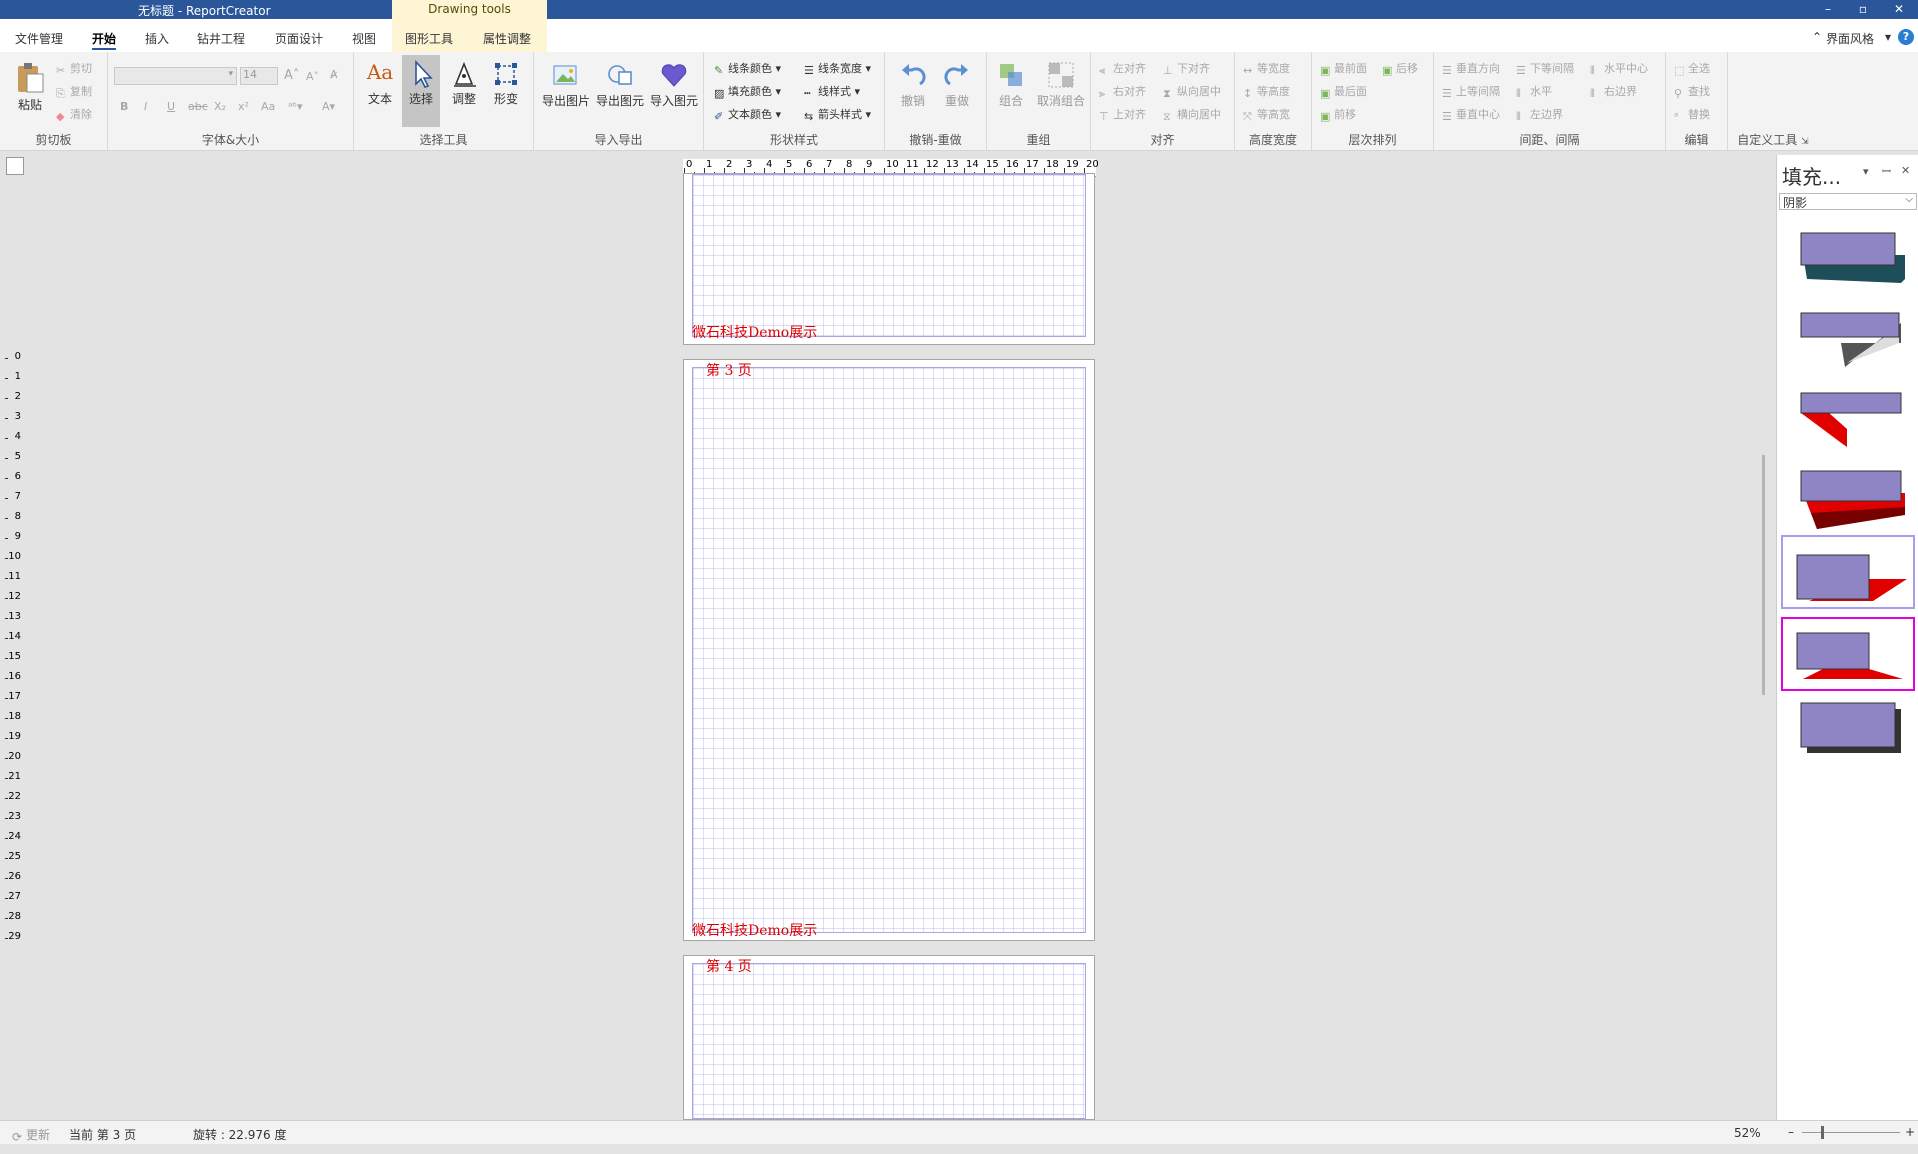 The width and height of the screenshot is (1918, 1154). I want to click on tab-insert: 插入, so click(157, 40).